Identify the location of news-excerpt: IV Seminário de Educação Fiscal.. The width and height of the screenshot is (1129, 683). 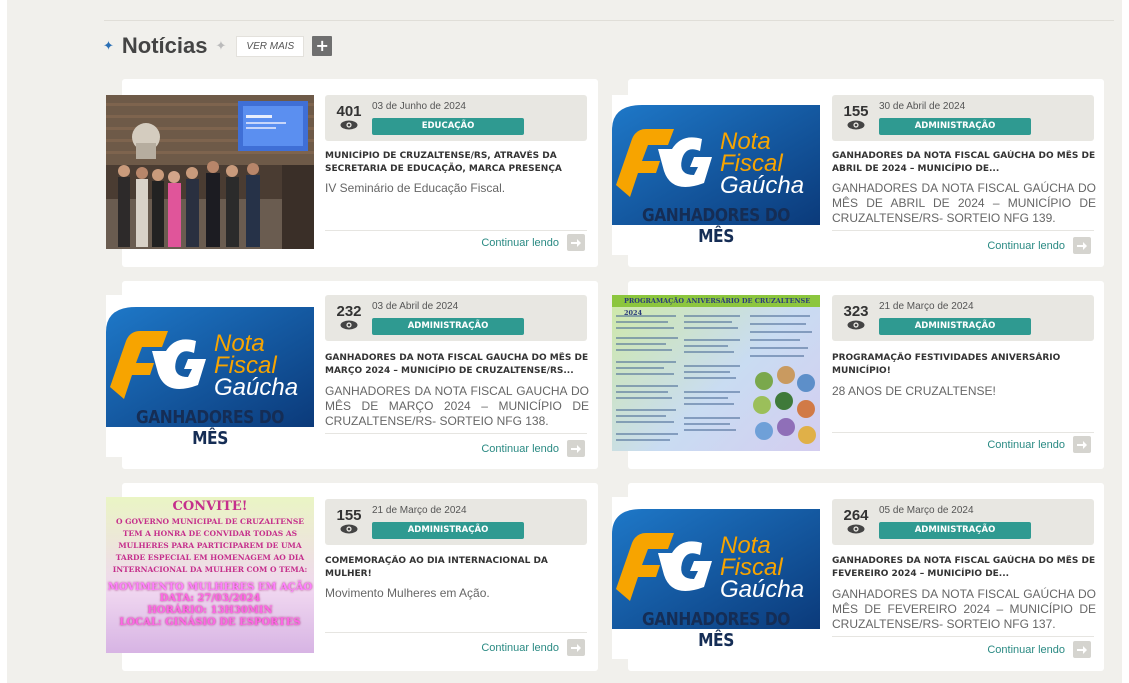
(415, 188).